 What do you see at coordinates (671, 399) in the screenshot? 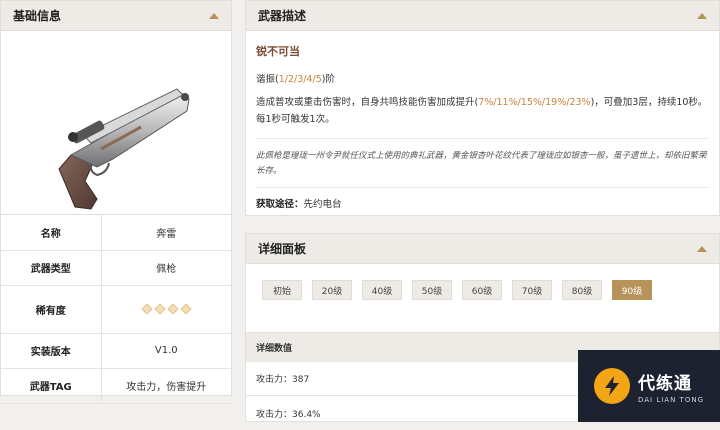
I see `watermark-en: DAI LIAN TONG` at bounding box center [671, 399].